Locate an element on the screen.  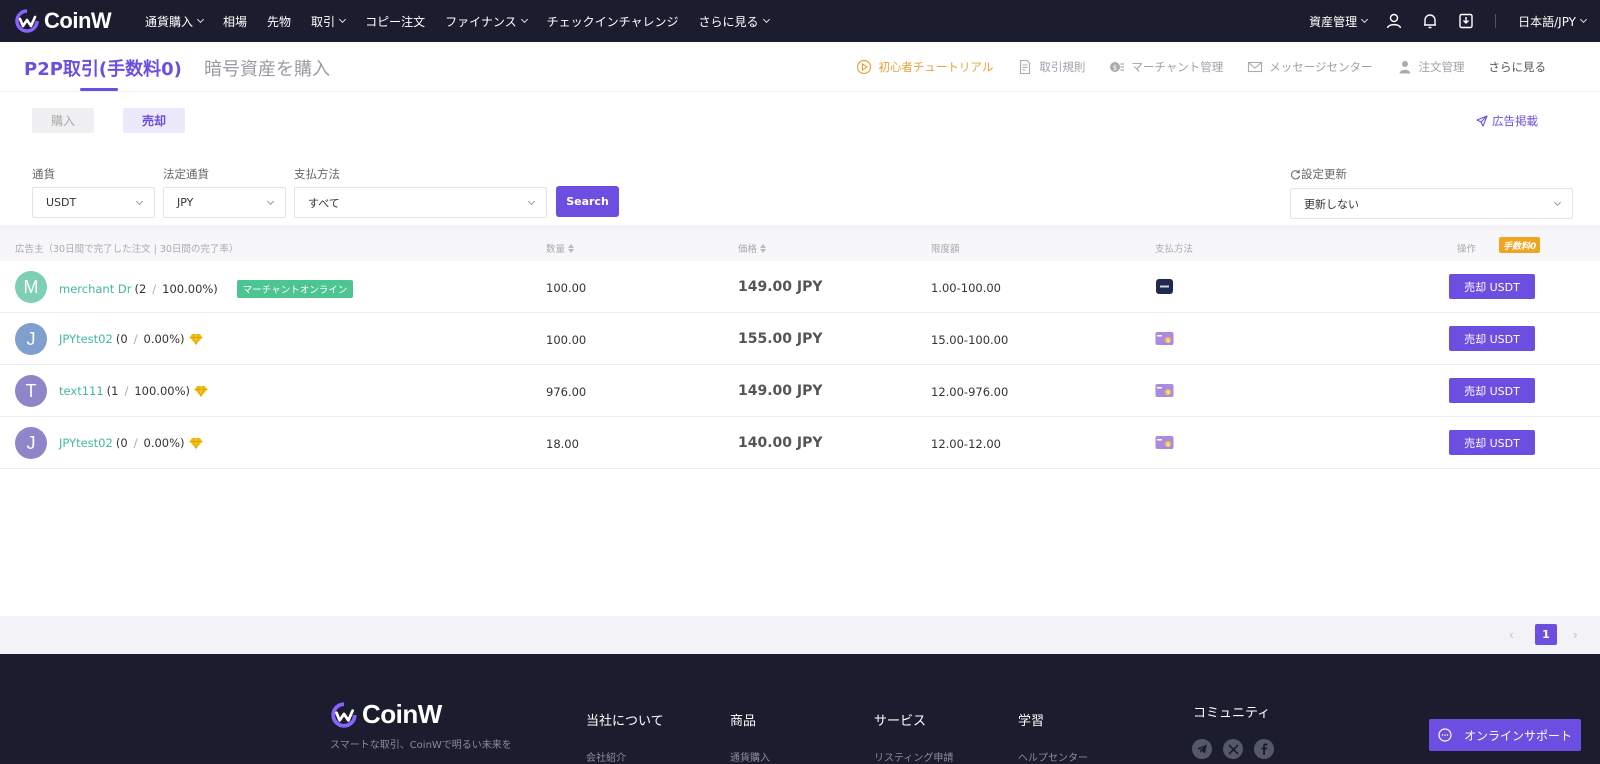
diamond-icon is located at coordinates (196, 339).